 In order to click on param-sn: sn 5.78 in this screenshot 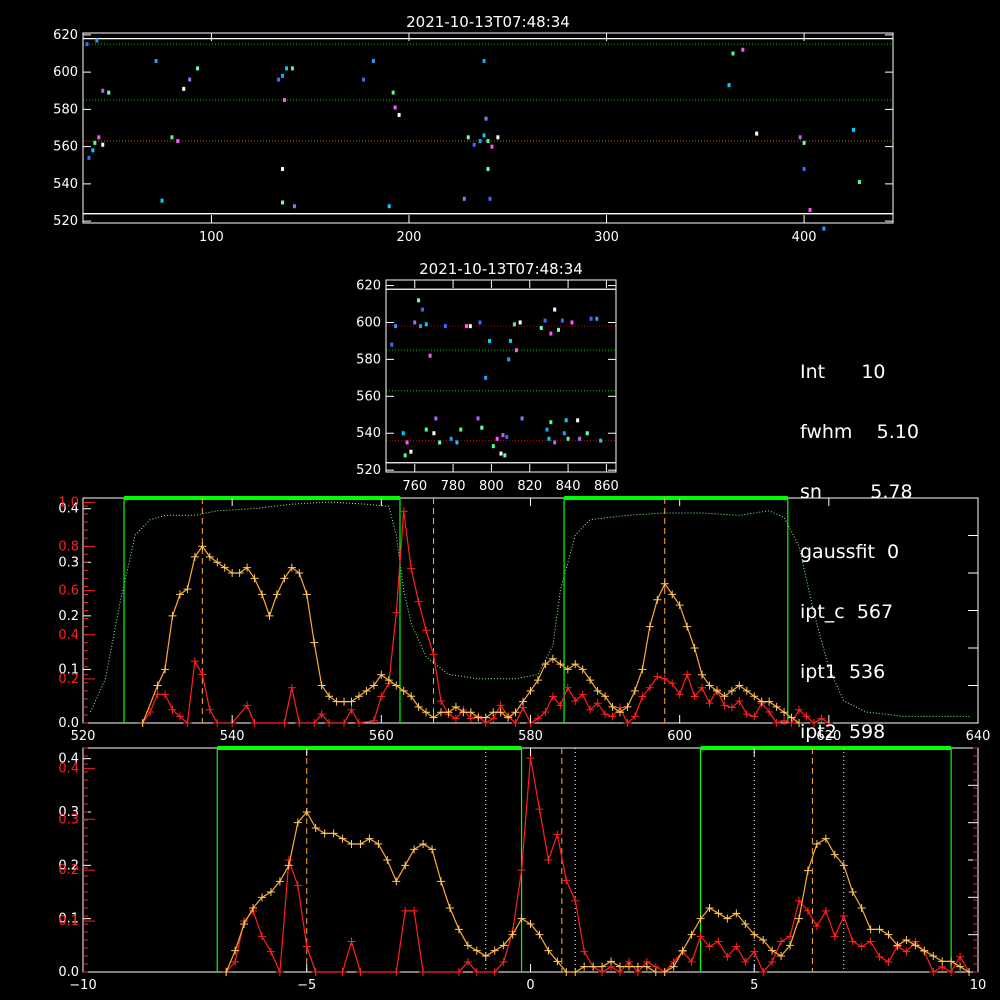, I will do `click(856, 492)`.